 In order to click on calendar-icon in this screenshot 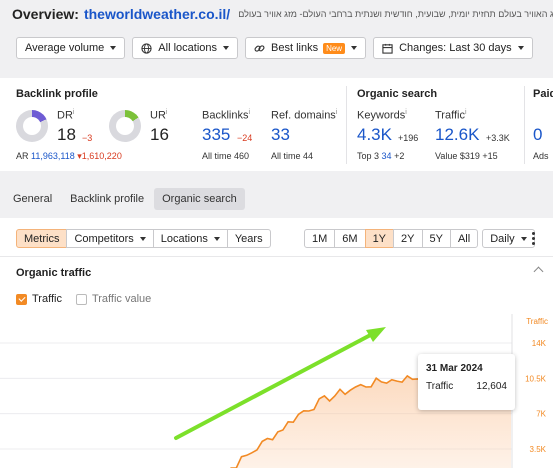, I will do `click(387, 48)`.